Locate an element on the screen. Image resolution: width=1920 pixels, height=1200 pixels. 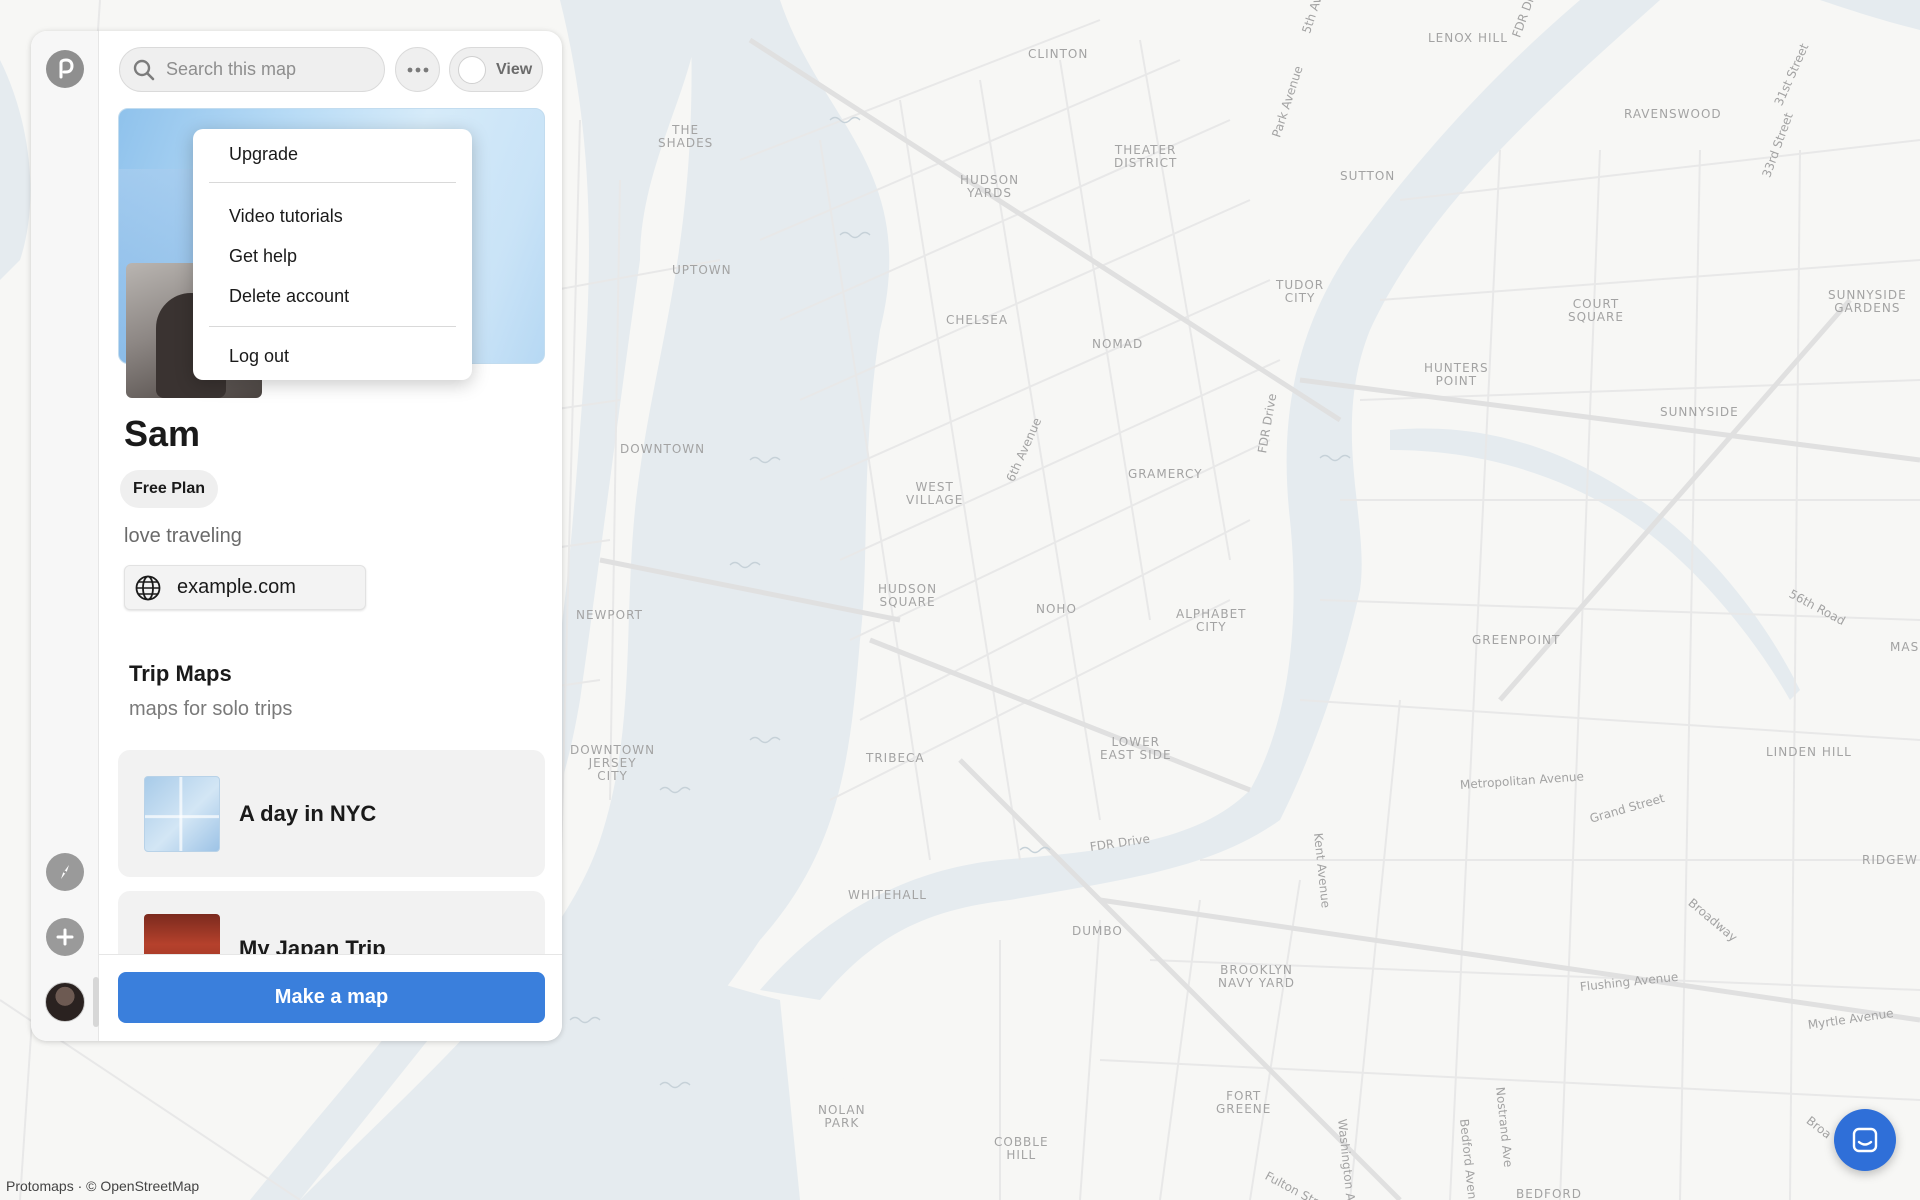
map-label-fort-greene: FORT GREENE is located at coordinates (1244, 1102).